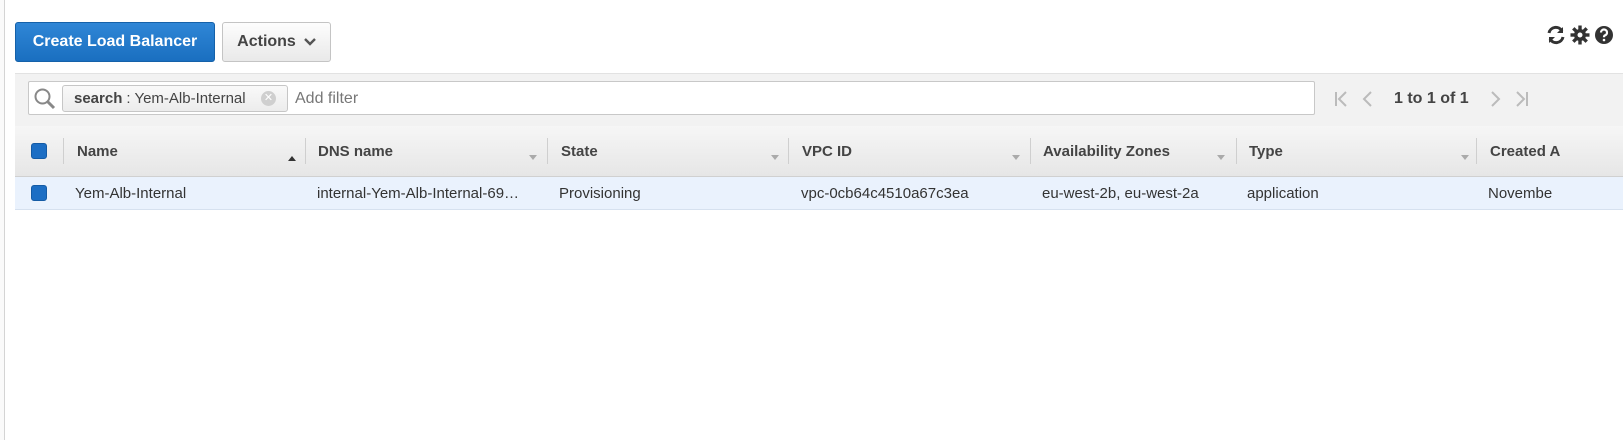 The height and width of the screenshot is (440, 1623). What do you see at coordinates (39, 151) in the screenshot?
I see `select-all-checkbox` at bounding box center [39, 151].